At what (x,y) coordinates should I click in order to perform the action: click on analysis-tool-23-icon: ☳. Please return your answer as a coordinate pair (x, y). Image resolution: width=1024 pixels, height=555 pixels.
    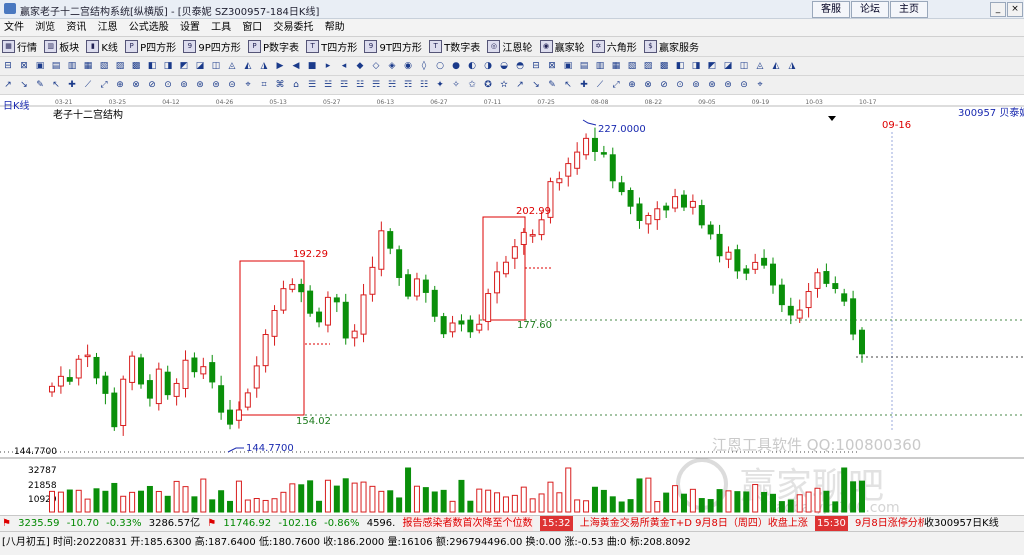
    Looking at the image, I should click on (360, 85).